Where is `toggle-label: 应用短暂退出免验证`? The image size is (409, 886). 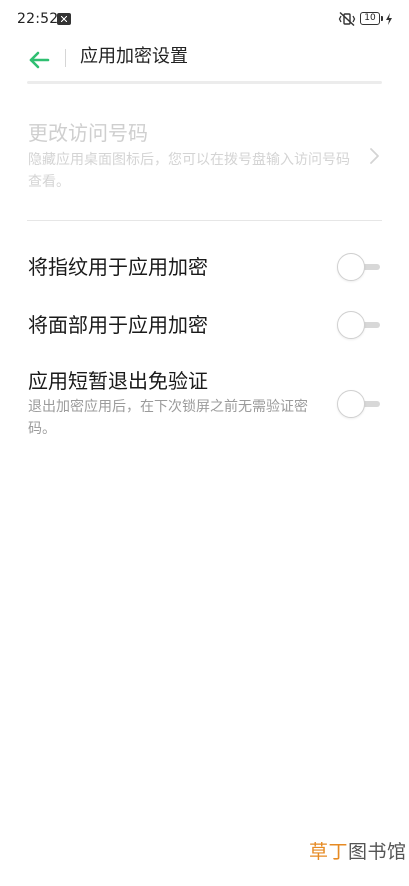 toggle-label: 应用短暂退出免验证 is located at coordinates (118, 381).